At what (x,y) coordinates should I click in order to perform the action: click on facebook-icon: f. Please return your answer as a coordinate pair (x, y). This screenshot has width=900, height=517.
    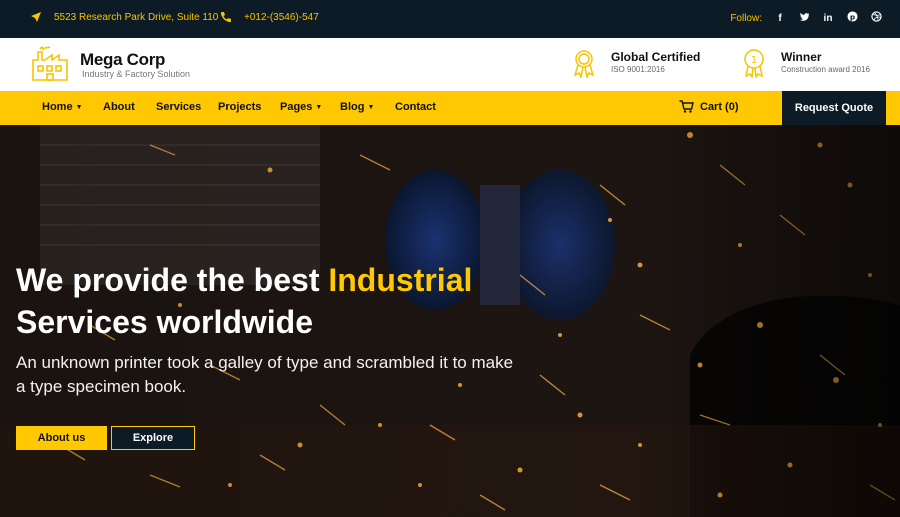
    Looking at the image, I should click on (780, 18).